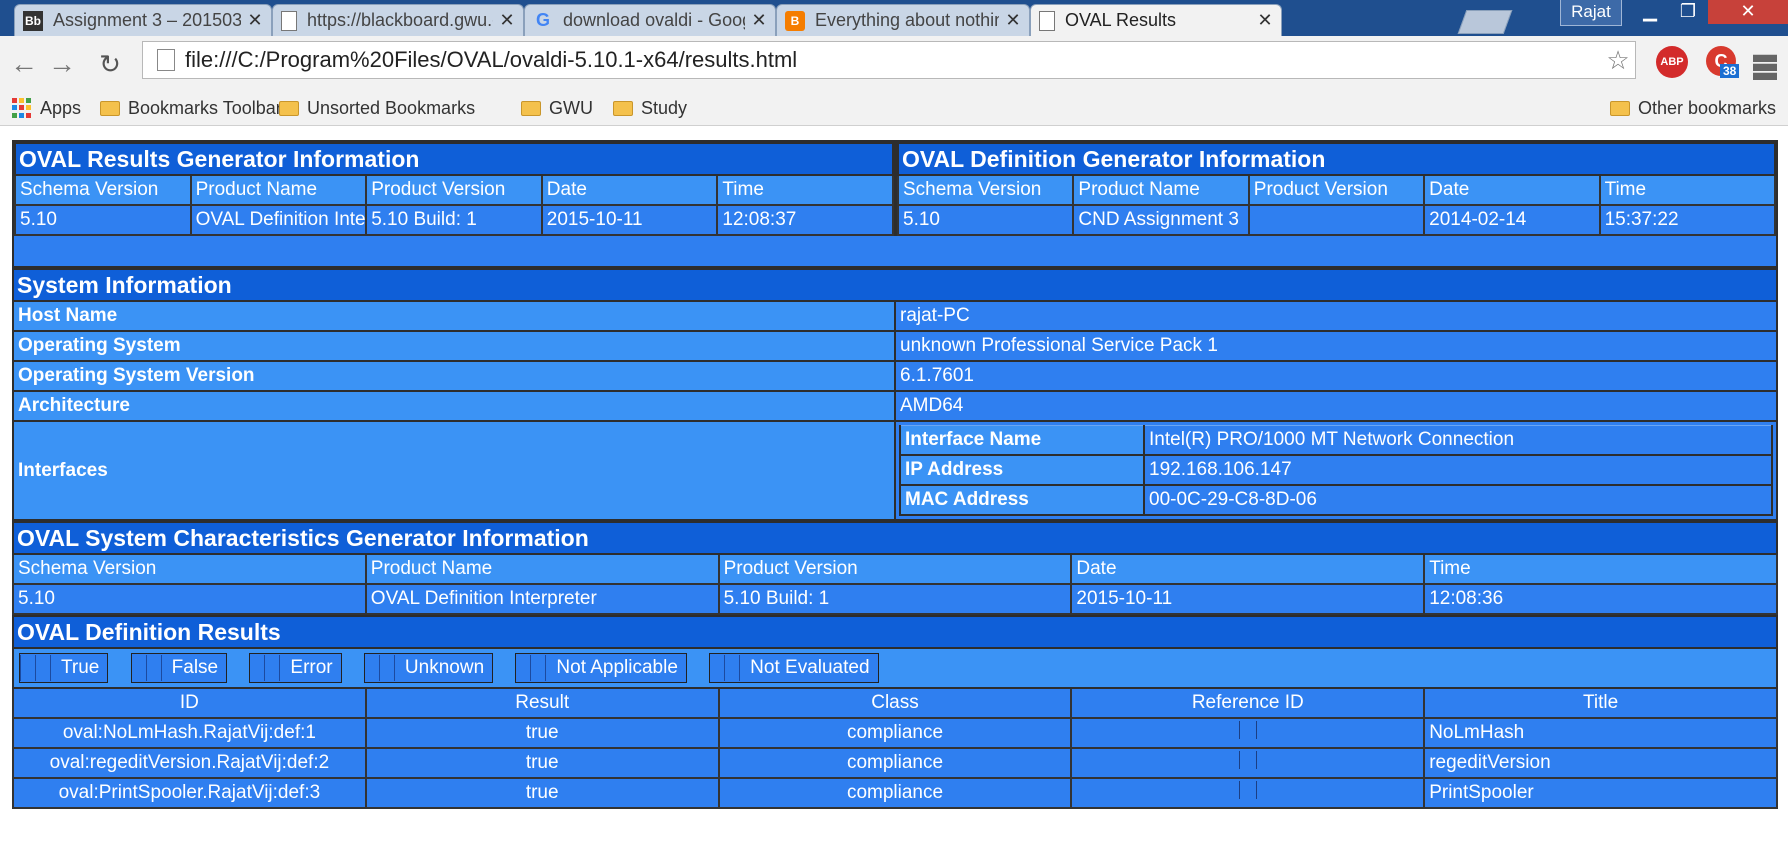 This screenshot has height=850, width=1788. Describe the element at coordinates (629, 190) in the screenshot. I see `column-header: Date` at that location.